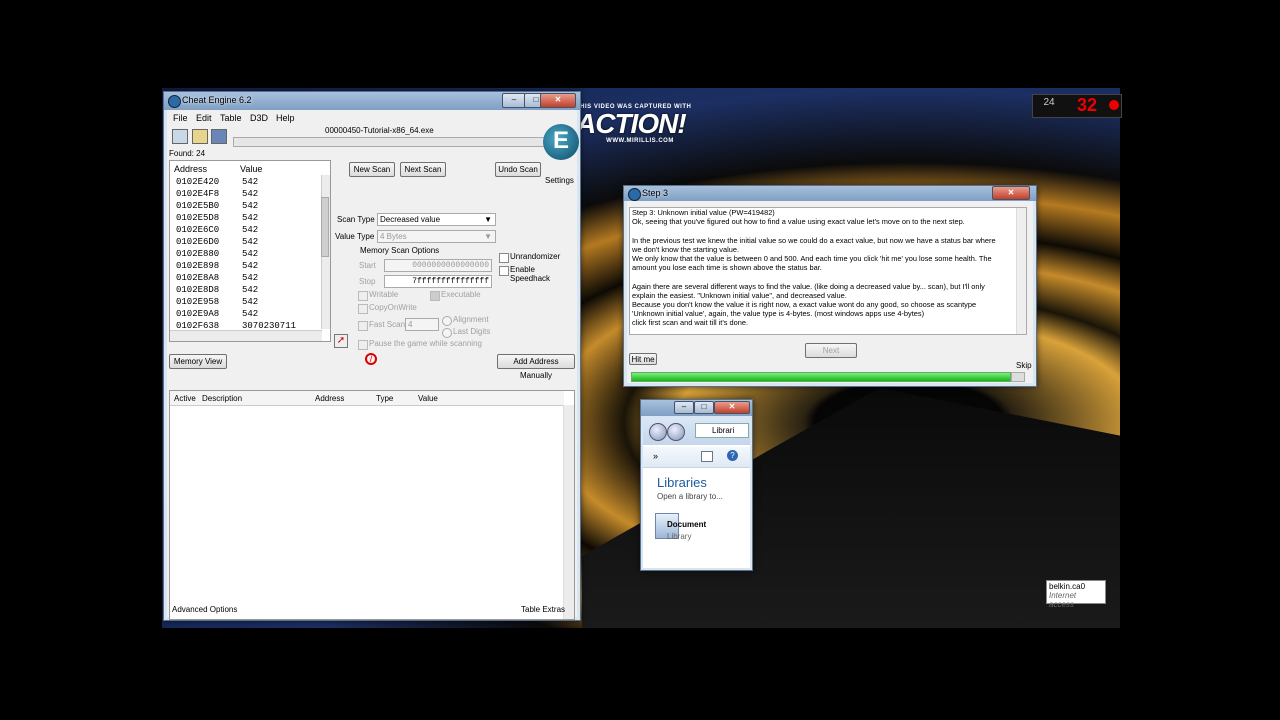 This screenshot has height=720, width=1280. Describe the element at coordinates (197, 290) in the screenshot. I see `result-row-address: 0102E8D8` at that location.